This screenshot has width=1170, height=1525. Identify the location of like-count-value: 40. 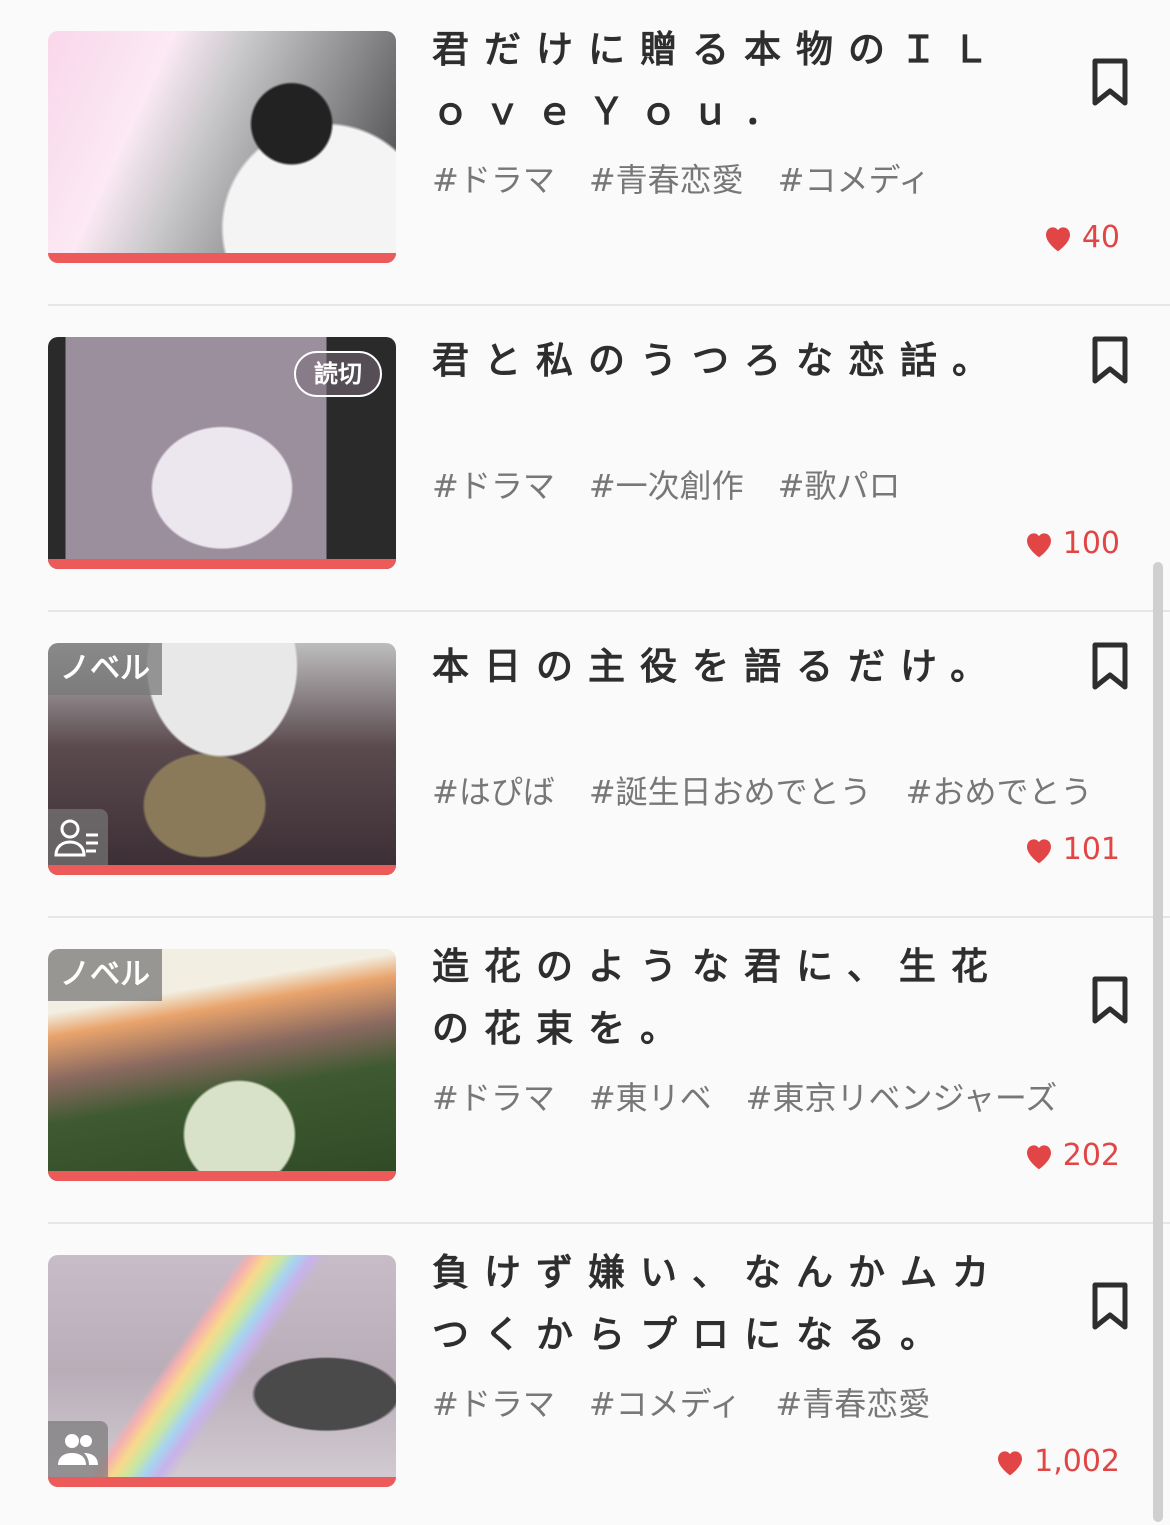
(1100, 237).